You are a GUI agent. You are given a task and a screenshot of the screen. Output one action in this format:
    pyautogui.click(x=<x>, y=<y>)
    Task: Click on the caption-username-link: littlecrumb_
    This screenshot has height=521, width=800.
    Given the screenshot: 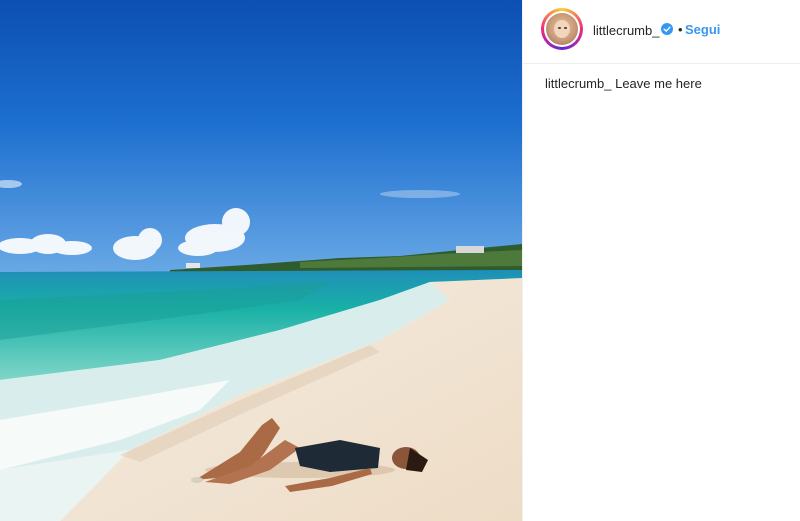 What is the action you would take?
    pyautogui.click(x=578, y=83)
    